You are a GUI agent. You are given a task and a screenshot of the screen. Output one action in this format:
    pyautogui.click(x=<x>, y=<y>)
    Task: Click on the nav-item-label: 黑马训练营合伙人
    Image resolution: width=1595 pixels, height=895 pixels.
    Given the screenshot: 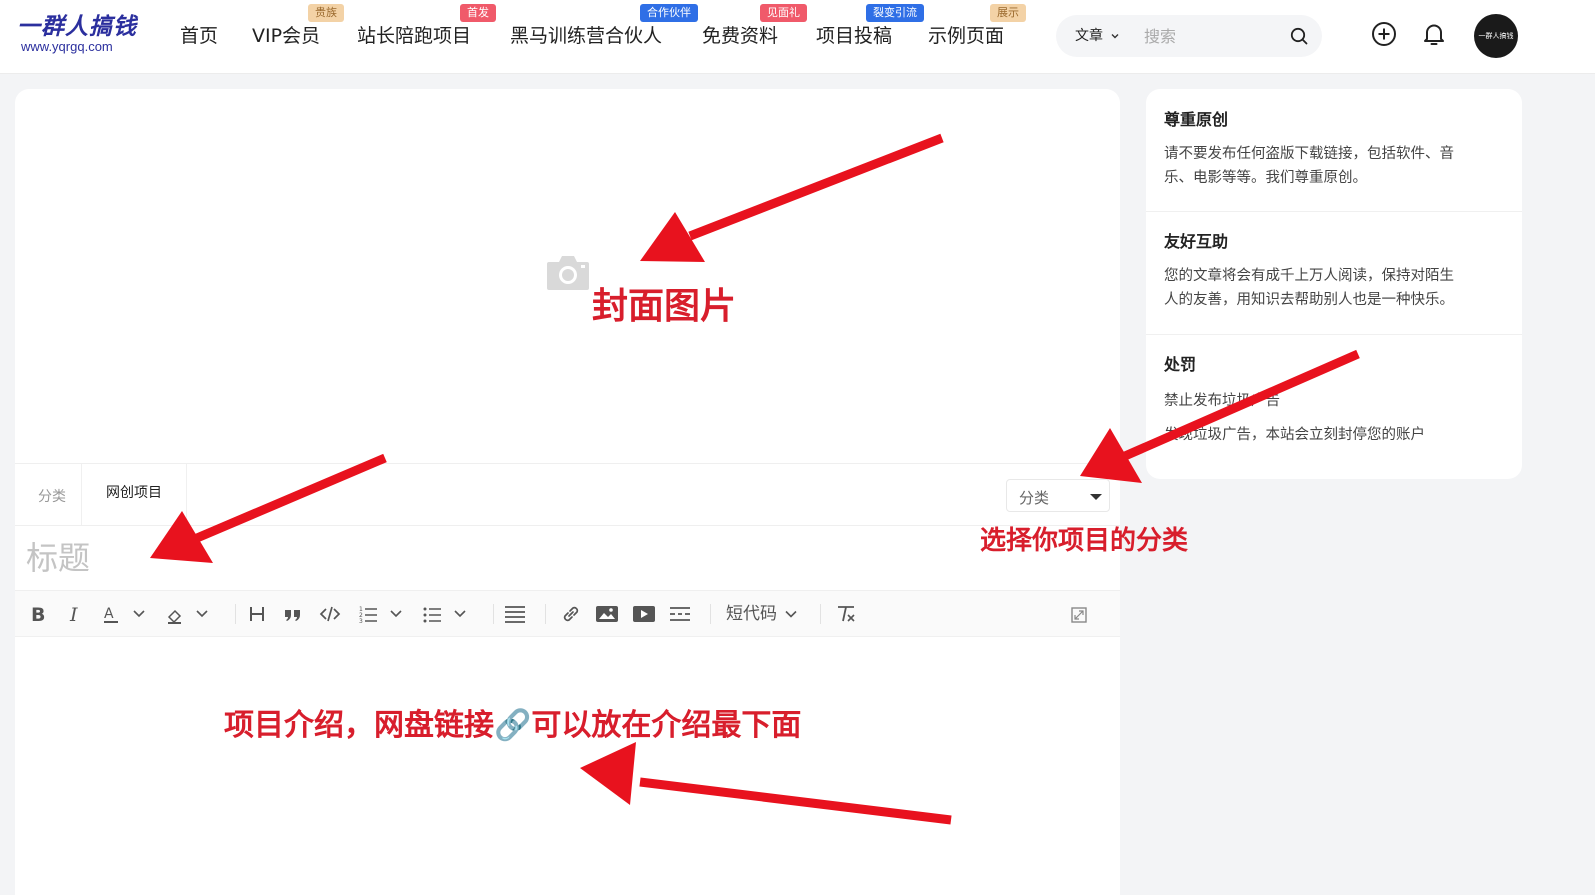 What is the action you would take?
    pyautogui.click(x=586, y=36)
    